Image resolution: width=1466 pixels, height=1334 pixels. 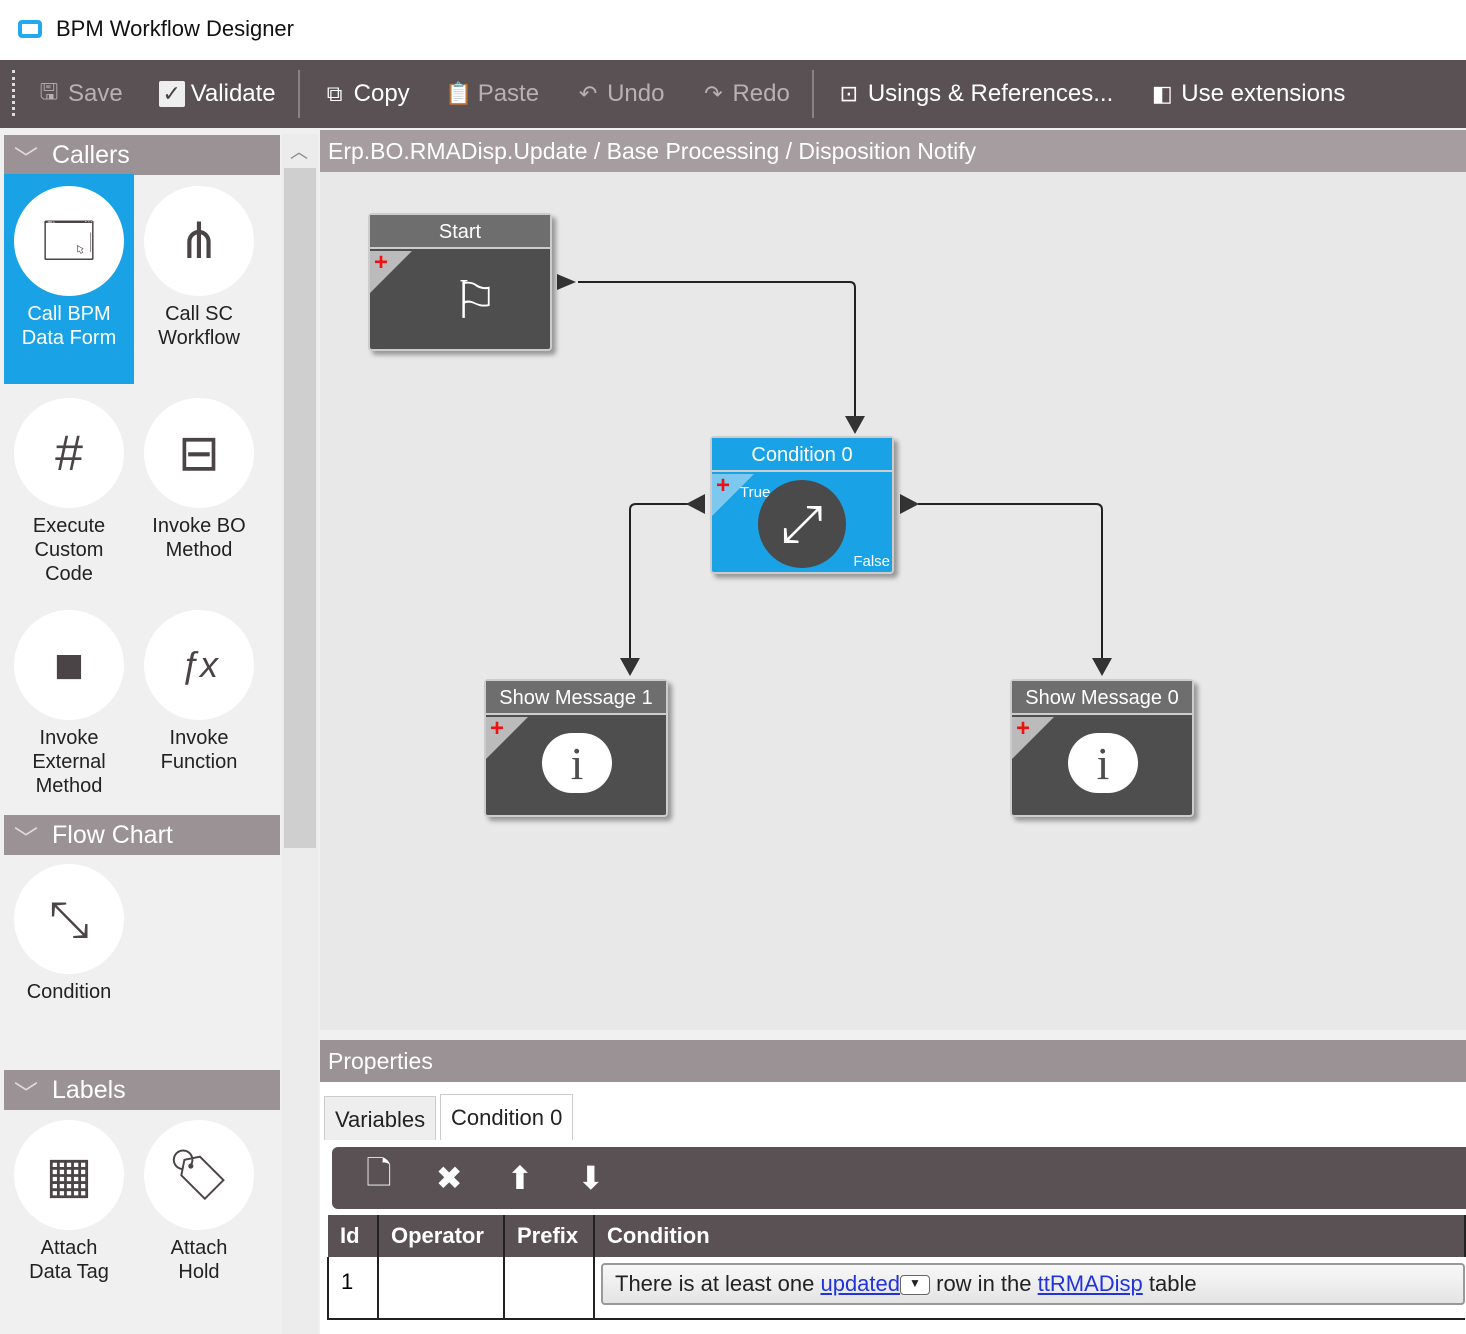 What do you see at coordinates (300, 508) in the screenshot?
I see `scroll-thumb` at bounding box center [300, 508].